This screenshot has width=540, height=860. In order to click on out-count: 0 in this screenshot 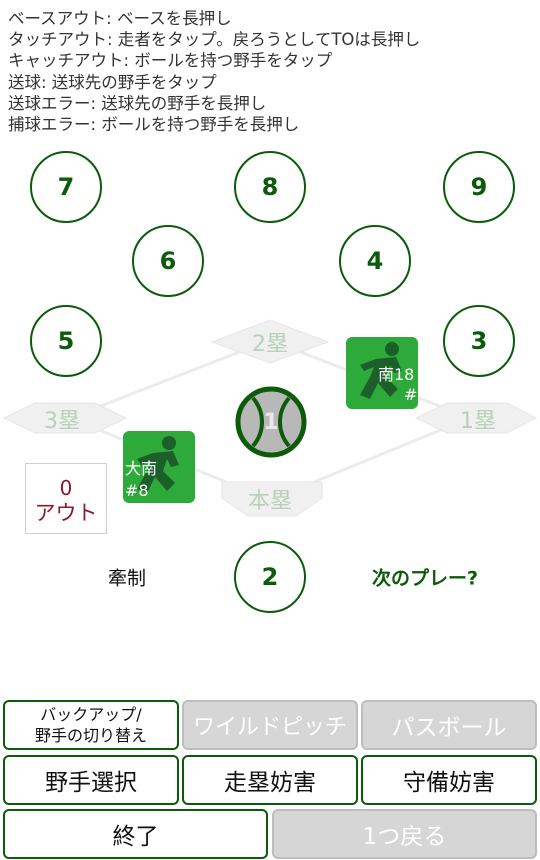, I will do `click(66, 488)`.